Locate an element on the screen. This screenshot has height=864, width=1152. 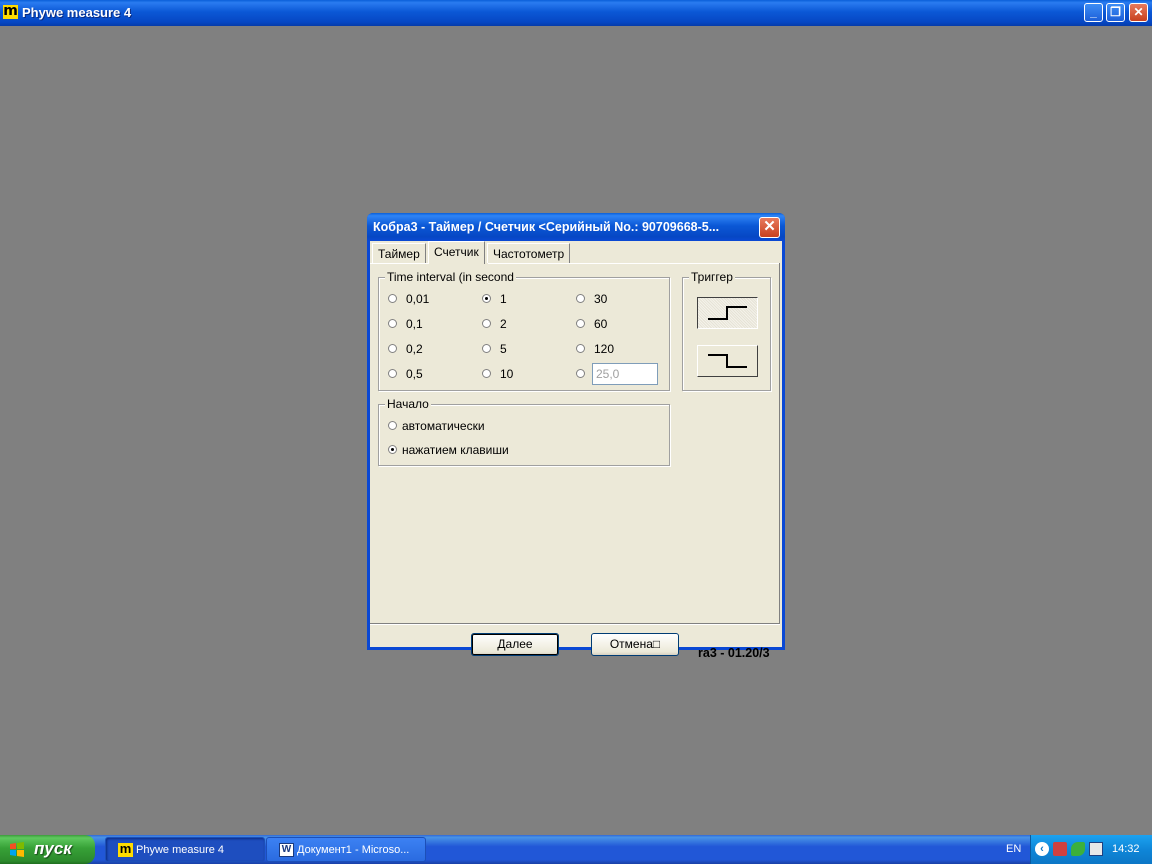
interval-option-120: 120 is located at coordinates (595, 350).